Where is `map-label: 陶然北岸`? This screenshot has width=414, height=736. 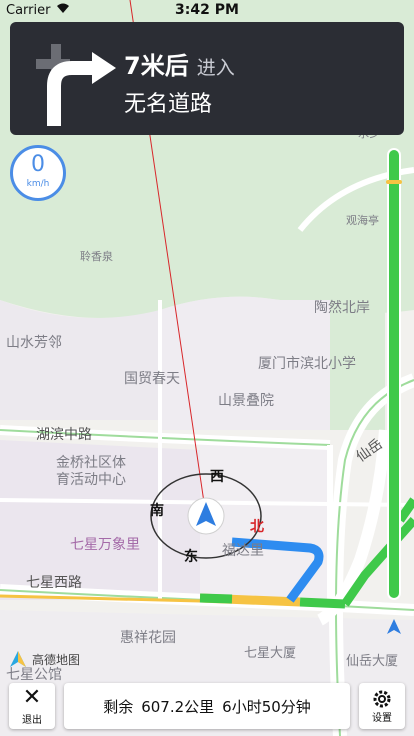
map-label: 陶然北岸 is located at coordinates (342, 308).